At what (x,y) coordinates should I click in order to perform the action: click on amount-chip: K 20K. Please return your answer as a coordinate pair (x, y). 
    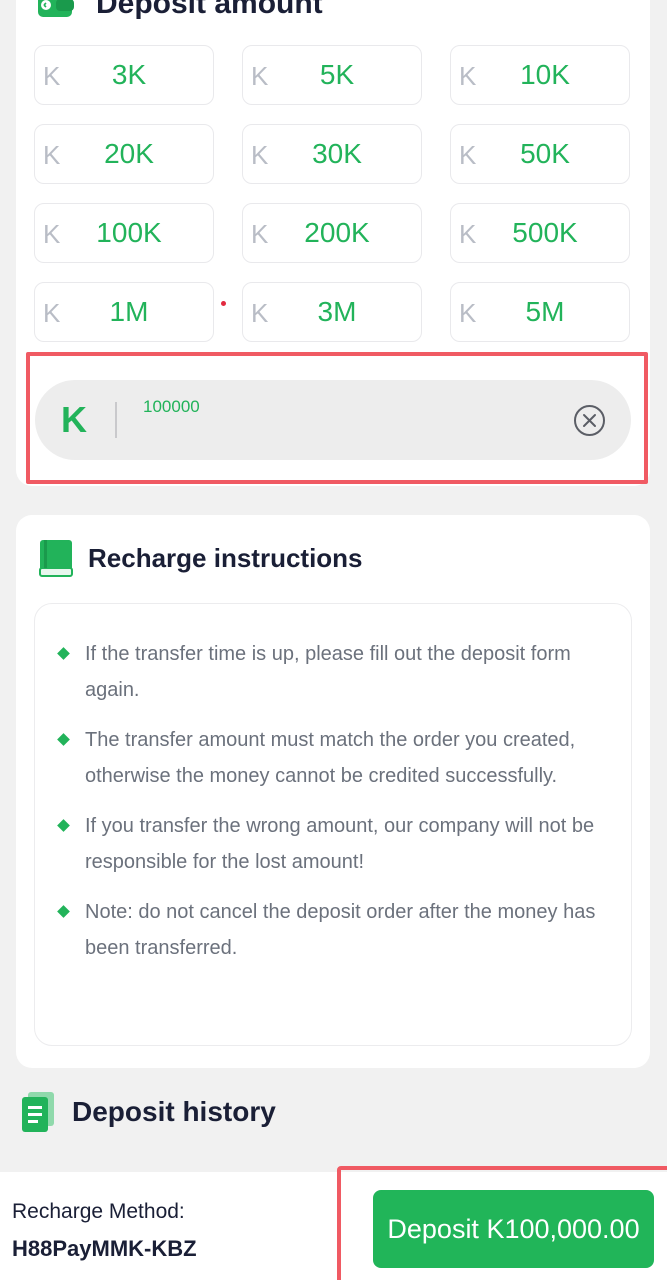
    Looking at the image, I should click on (124, 154).